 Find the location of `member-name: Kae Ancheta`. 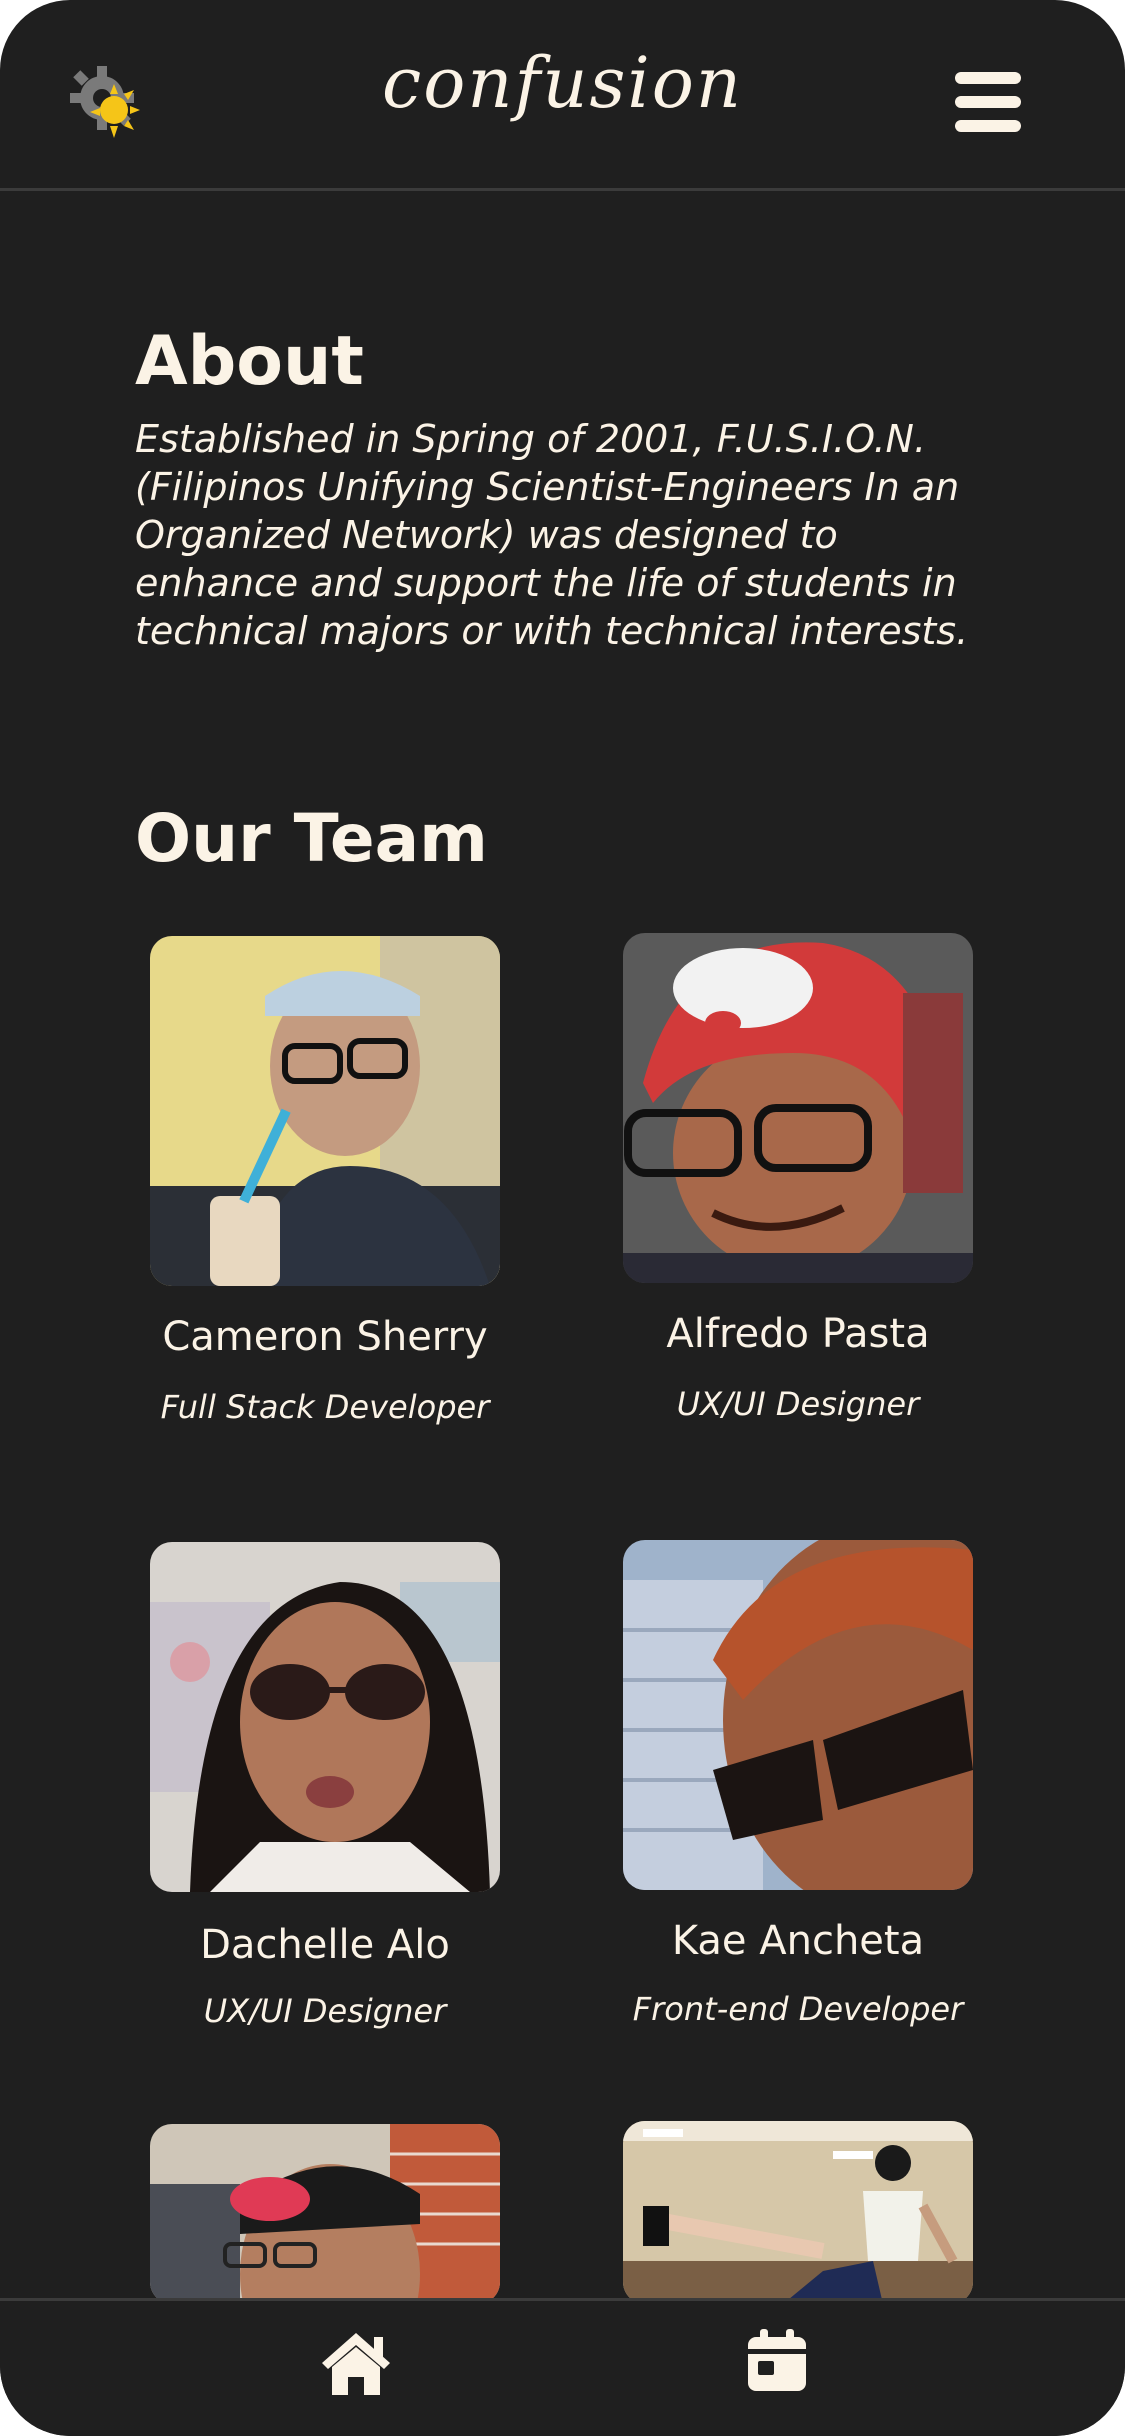

member-name: Kae Ancheta is located at coordinates (798, 1941).